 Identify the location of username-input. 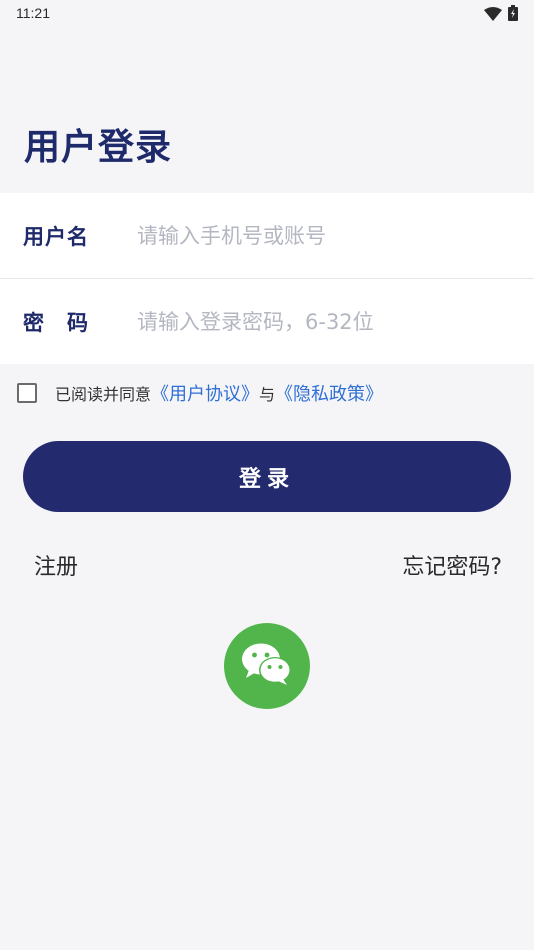
(322, 235).